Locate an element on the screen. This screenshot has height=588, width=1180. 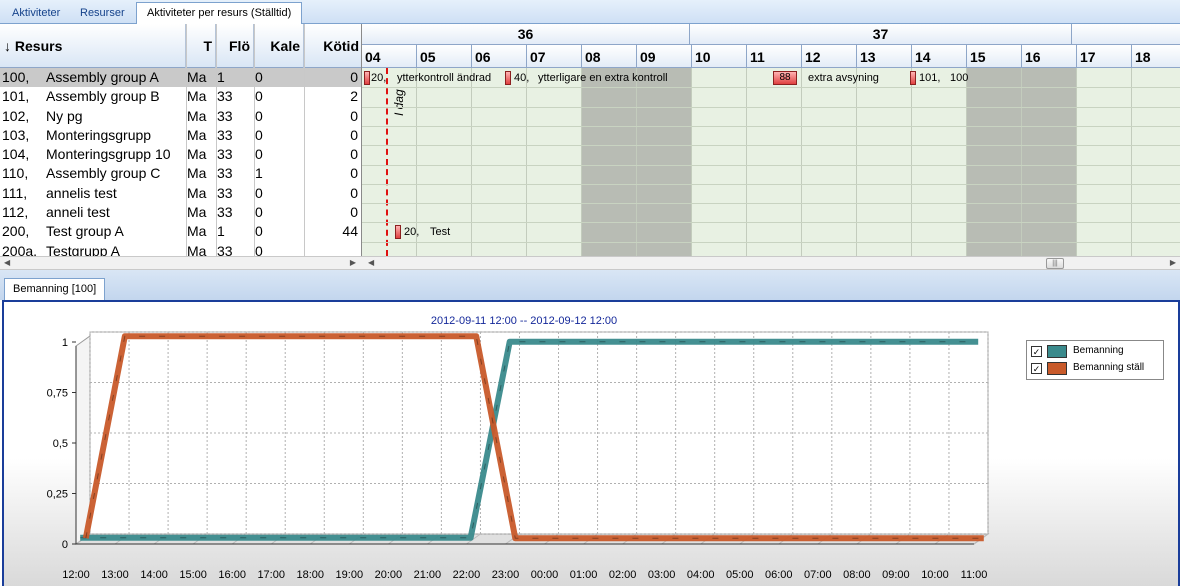
cell-name: anneli test is located at coordinates (78, 212).